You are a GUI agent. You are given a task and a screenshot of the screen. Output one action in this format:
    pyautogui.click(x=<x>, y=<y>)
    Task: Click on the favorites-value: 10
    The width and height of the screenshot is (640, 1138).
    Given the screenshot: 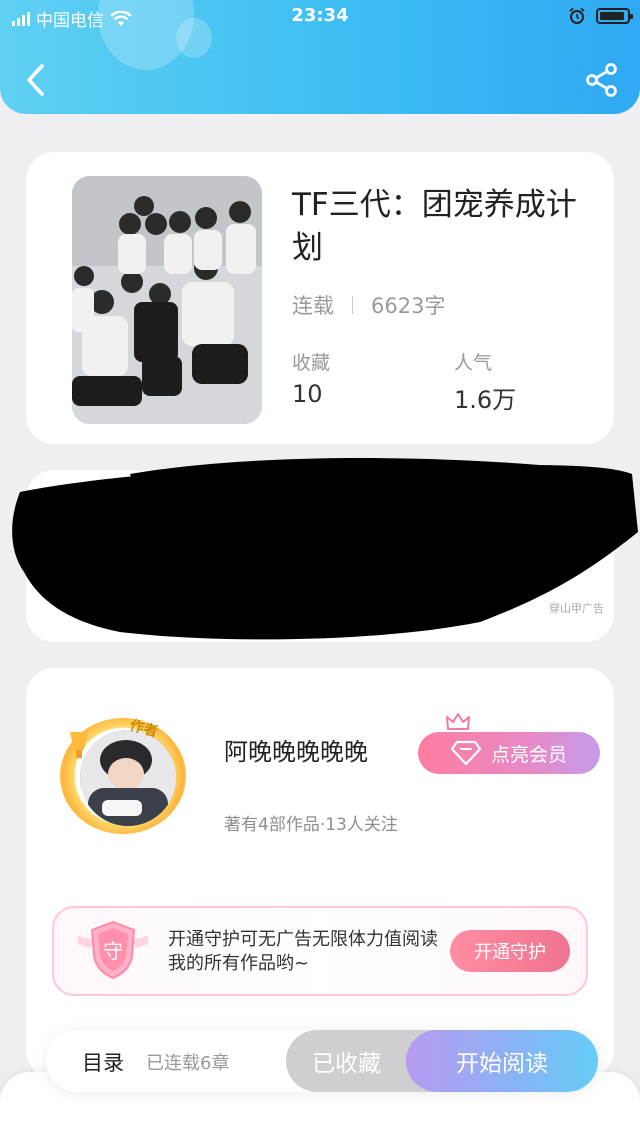 What is the action you would take?
    pyautogui.click(x=307, y=394)
    